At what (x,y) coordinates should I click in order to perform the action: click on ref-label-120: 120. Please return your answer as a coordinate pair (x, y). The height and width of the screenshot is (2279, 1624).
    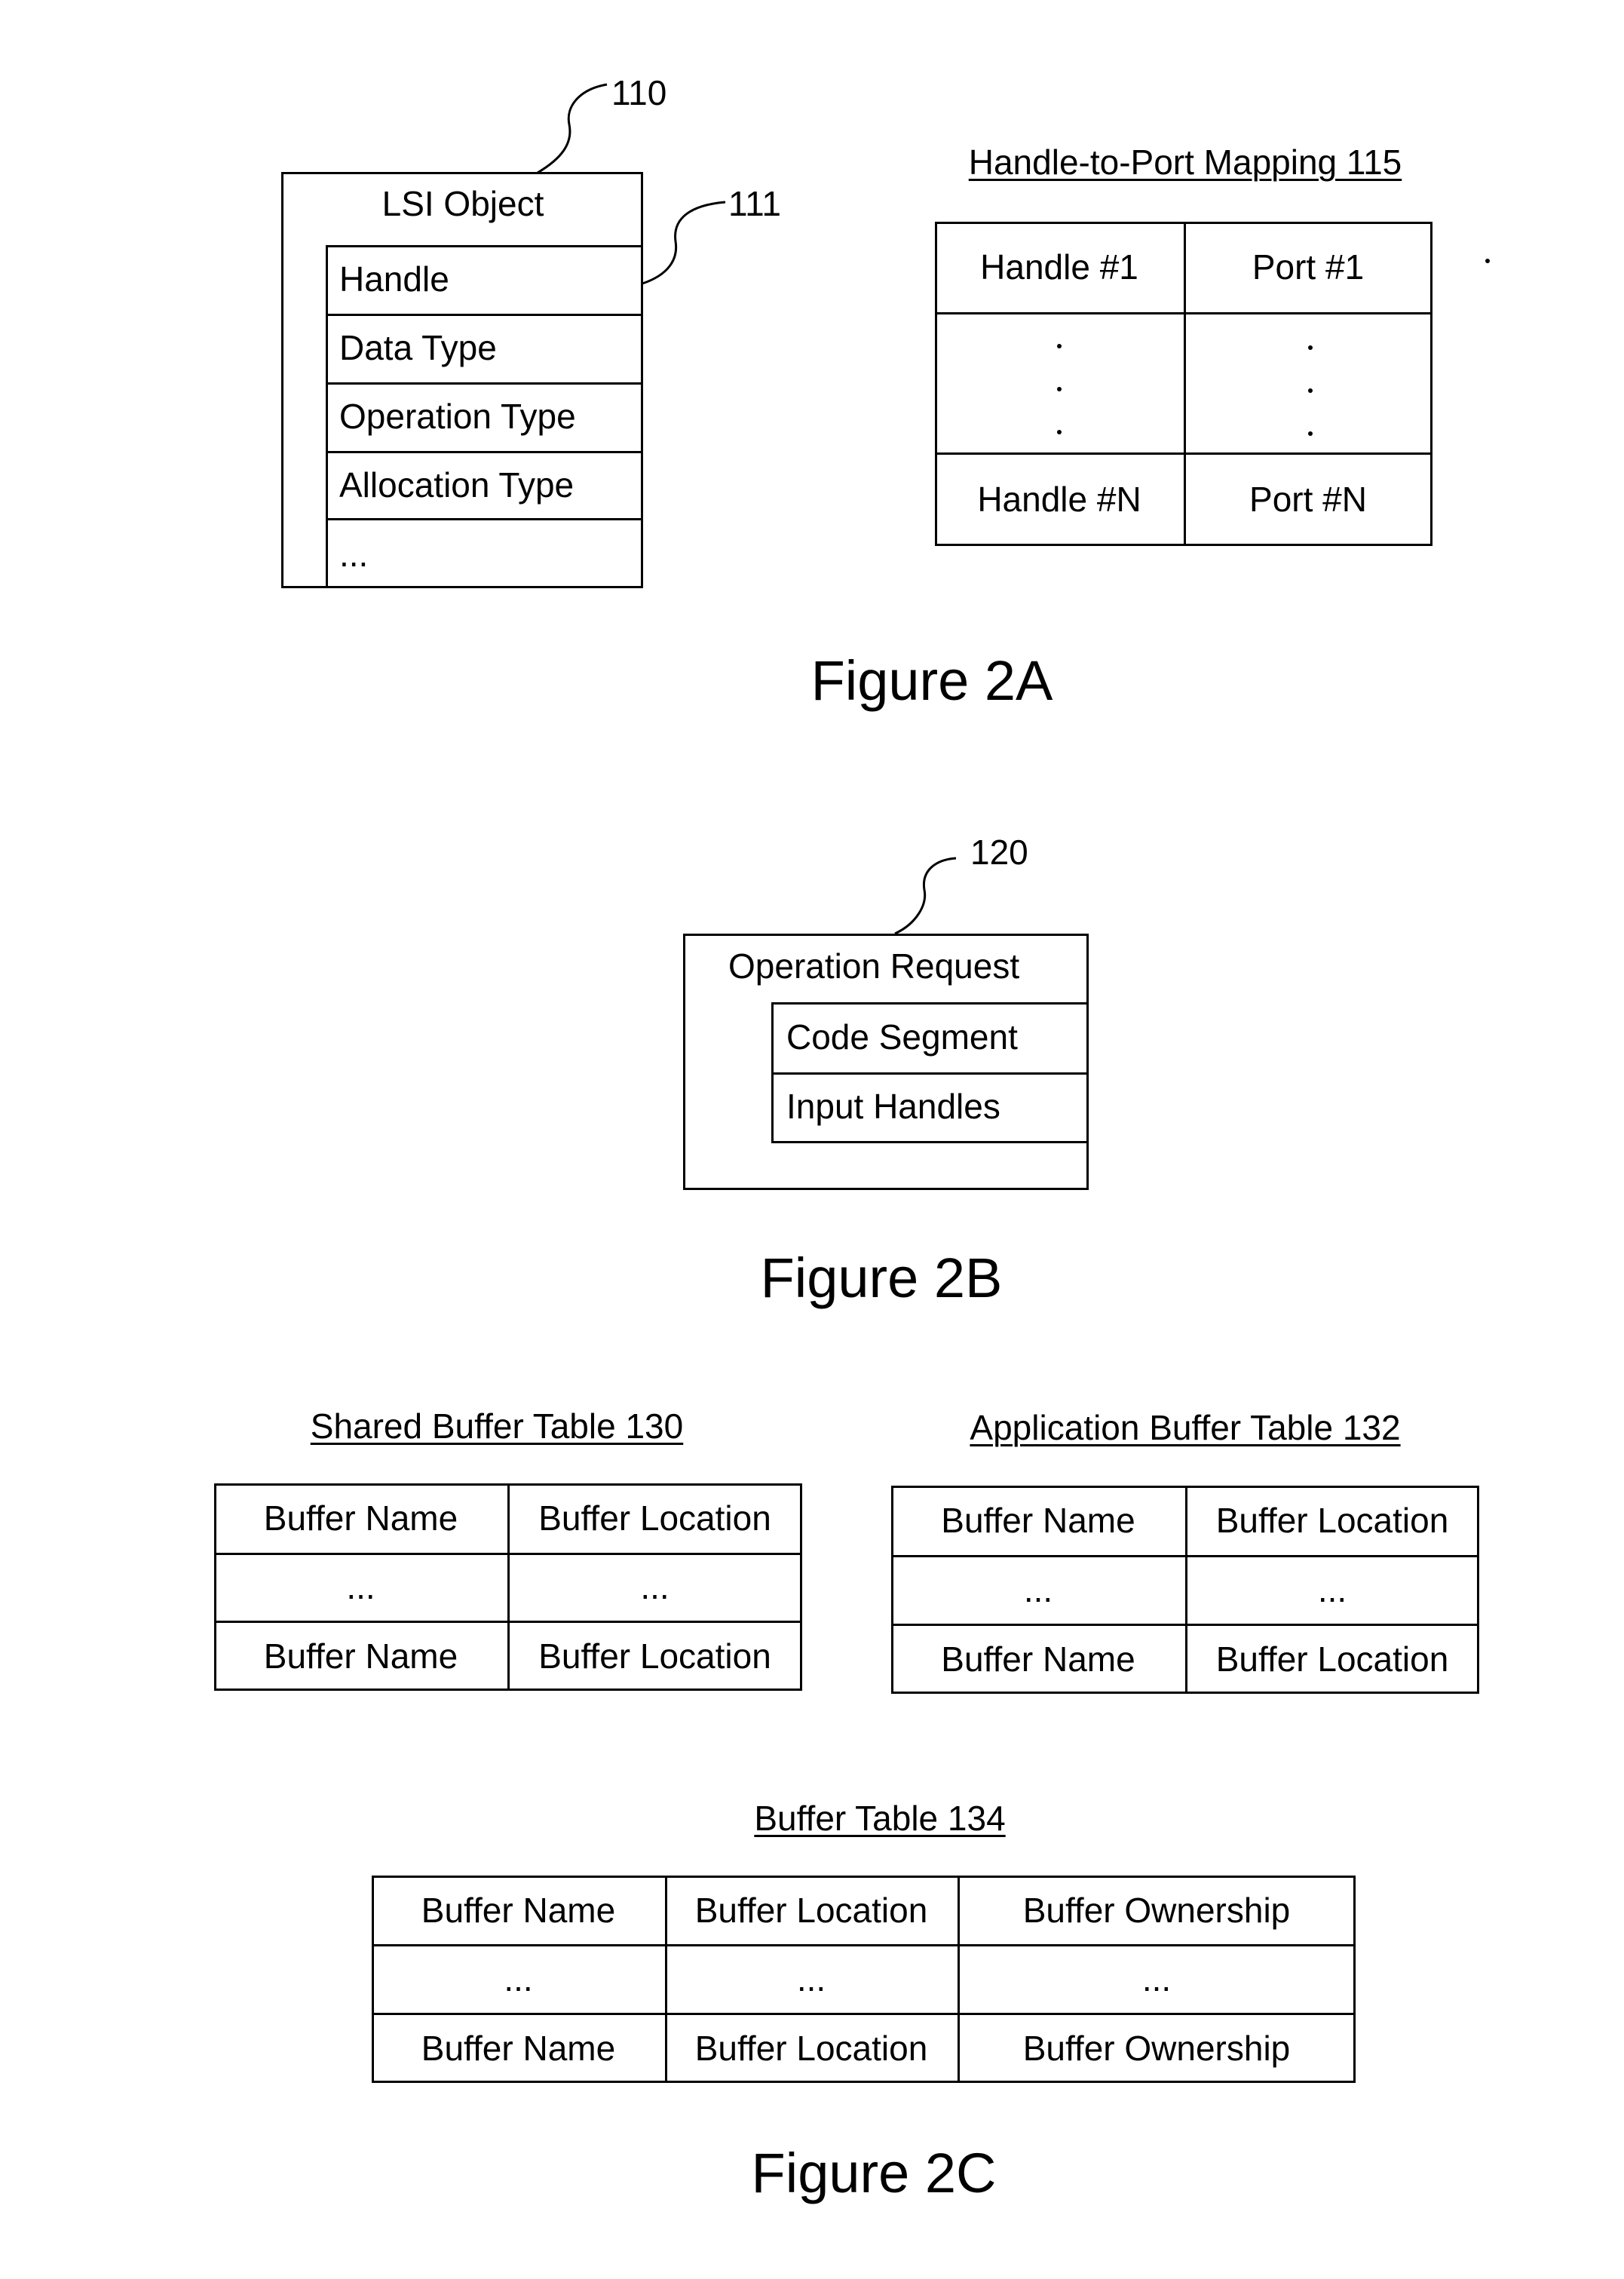
    Looking at the image, I should click on (999, 853).